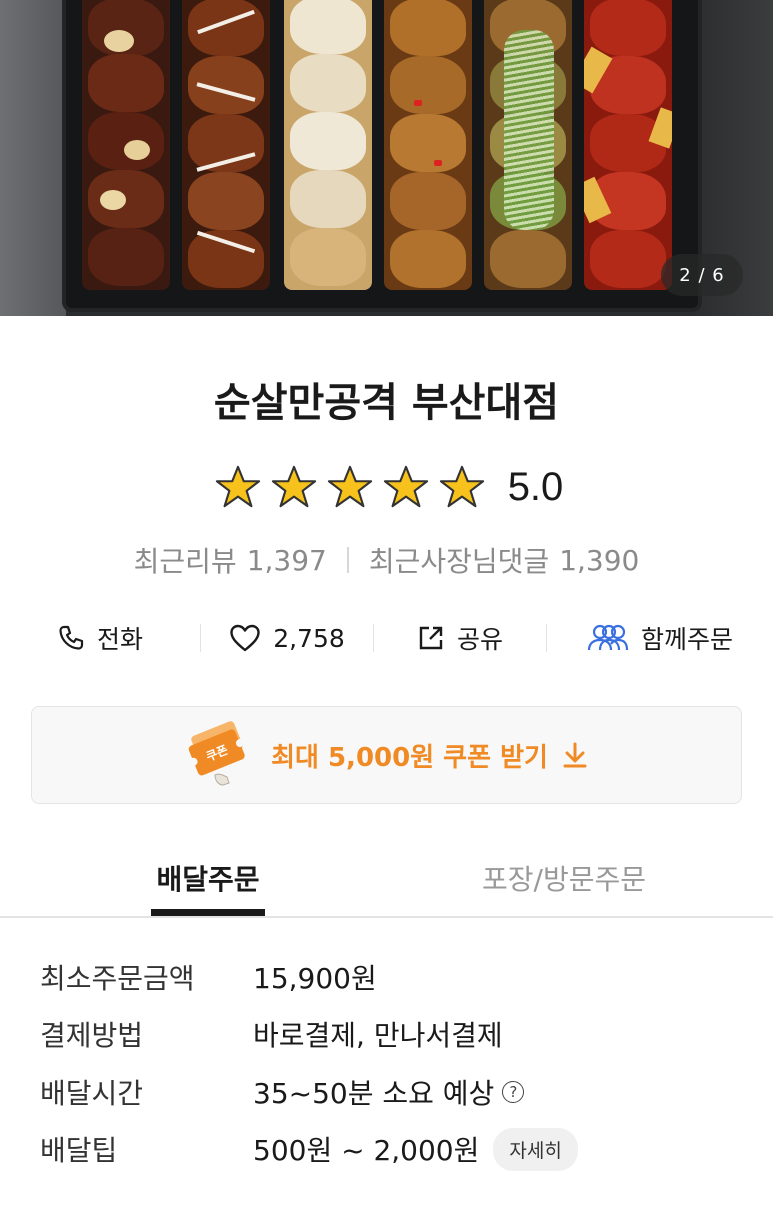 The width and height of the screenshot is (773, 1206). I want to click on like-button: 2,758, so click(287, 638).